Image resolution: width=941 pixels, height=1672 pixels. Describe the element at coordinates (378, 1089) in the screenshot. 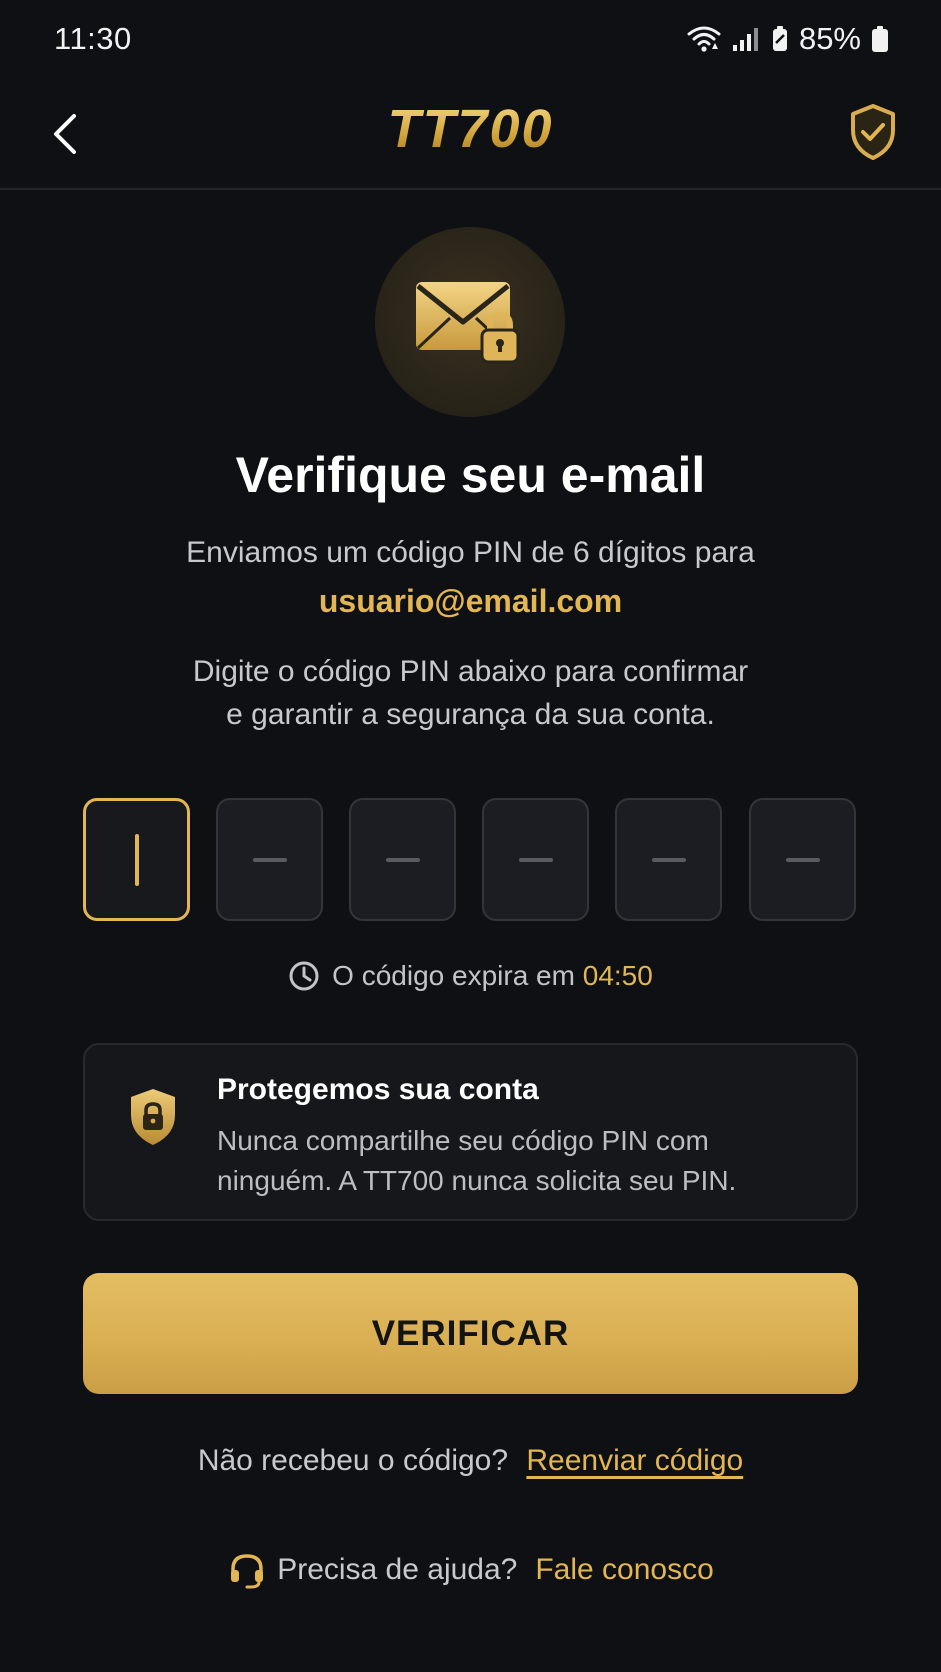

I see `info-title: Protegemos sua conta` at that location.